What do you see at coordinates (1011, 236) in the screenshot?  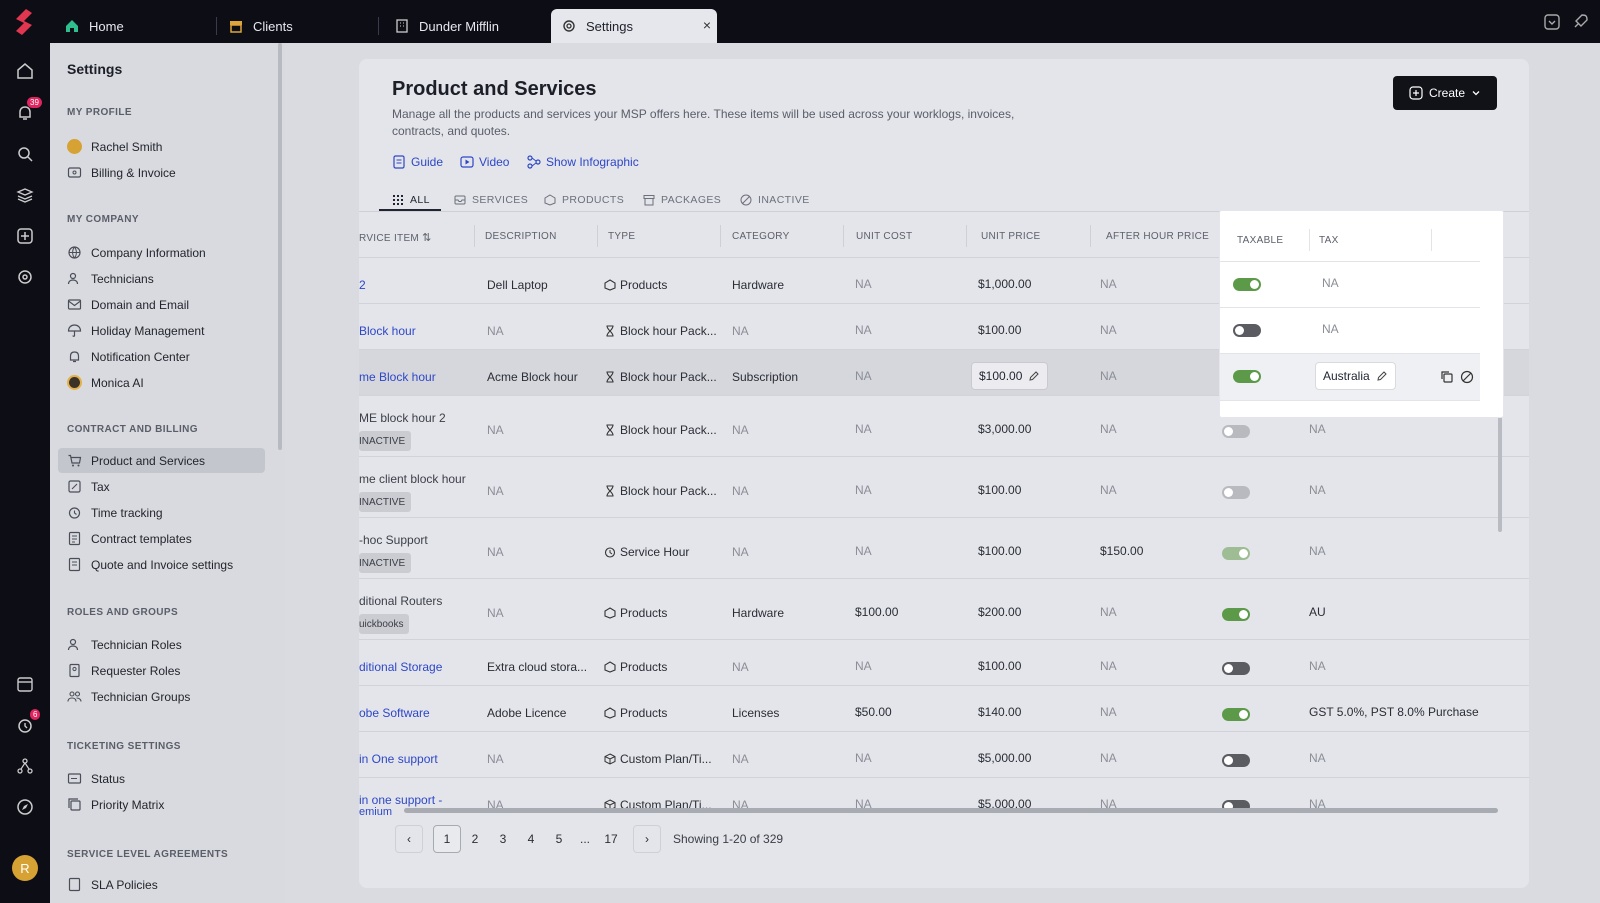 I see `header-unit-price: UNIT PRICE` at bounding box center [1011, 236].